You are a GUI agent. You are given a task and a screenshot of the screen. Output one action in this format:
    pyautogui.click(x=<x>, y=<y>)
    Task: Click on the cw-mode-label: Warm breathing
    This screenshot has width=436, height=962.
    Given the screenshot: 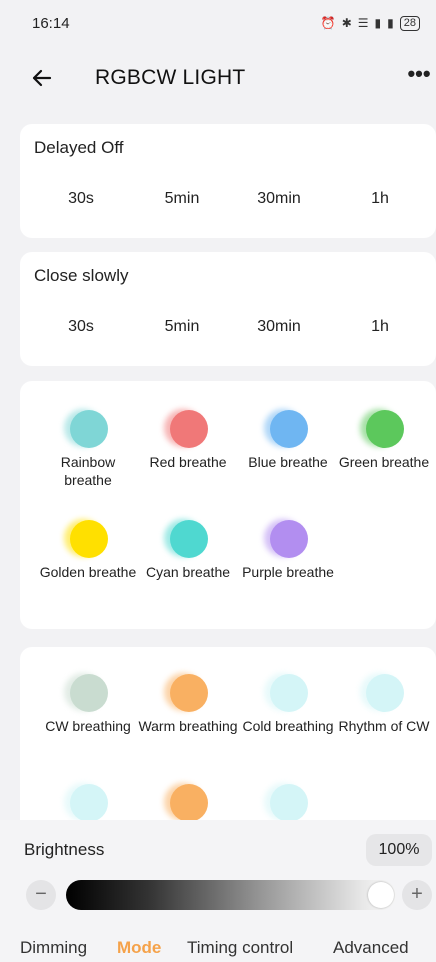 What is the action you would take?
    pyautogui.click(x=188, y=726)
    